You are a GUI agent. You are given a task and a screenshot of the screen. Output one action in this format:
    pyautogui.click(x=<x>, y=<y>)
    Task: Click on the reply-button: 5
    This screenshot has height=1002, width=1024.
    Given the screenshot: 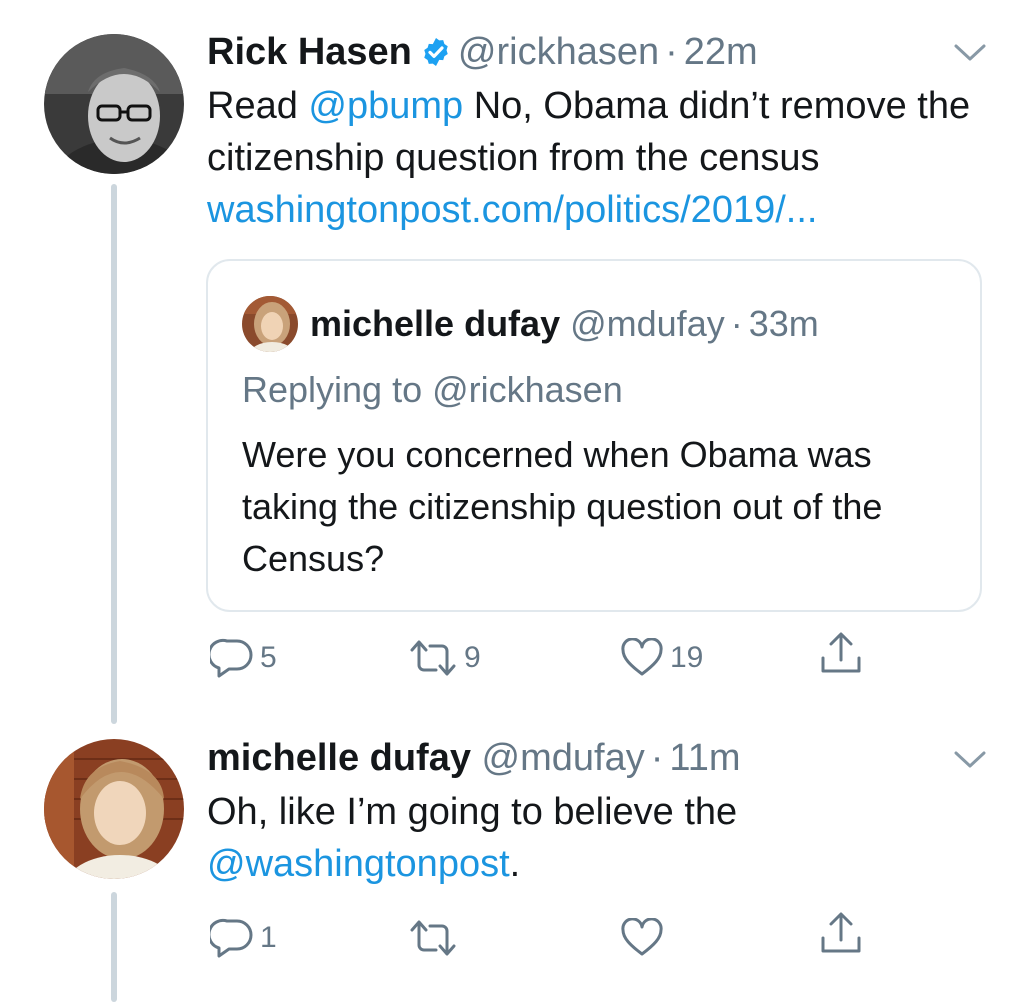 What is the action you would take?
    pyautogui.click(x=243, y=658)
    